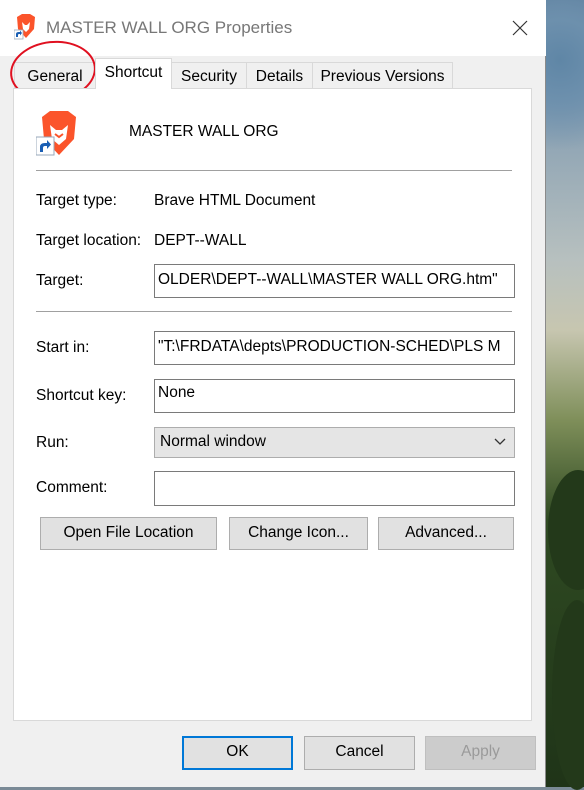 This screenshot has height=790, width=584. What do you see at coordinates (56, 133) in the screenshot?
I see `brave-shortcut-icon` at bounding box center [56, 133].